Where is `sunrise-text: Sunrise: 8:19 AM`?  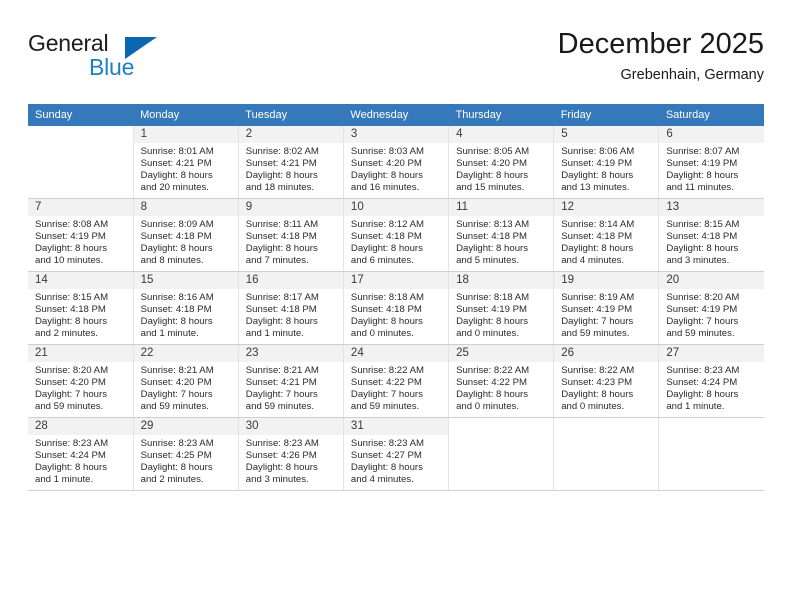 sunrise-text: Sunrise: 8:19 AM is located at coordinates (598, 297).